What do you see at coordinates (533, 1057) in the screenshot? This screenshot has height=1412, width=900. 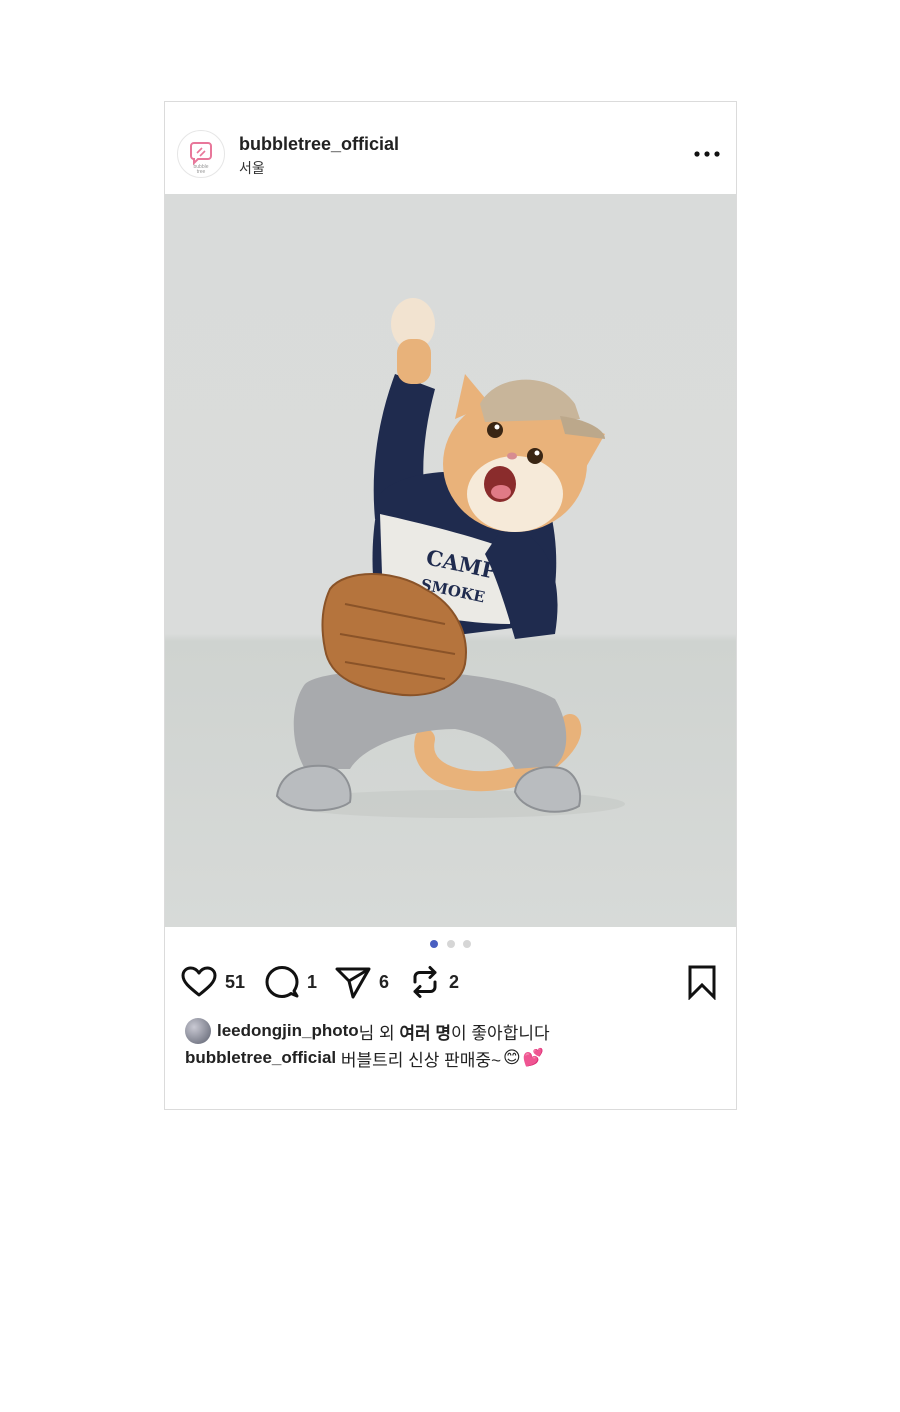 I see `hearts-emoji: 💕` at bounding box center [533, 1057].